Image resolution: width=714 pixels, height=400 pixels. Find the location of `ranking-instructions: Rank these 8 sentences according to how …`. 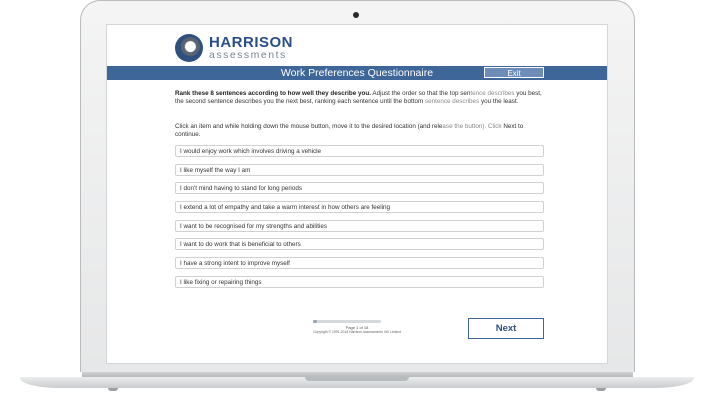

ranking-instructions: Rank these 8 sentences according to how … is located at coordinates (360, 98).